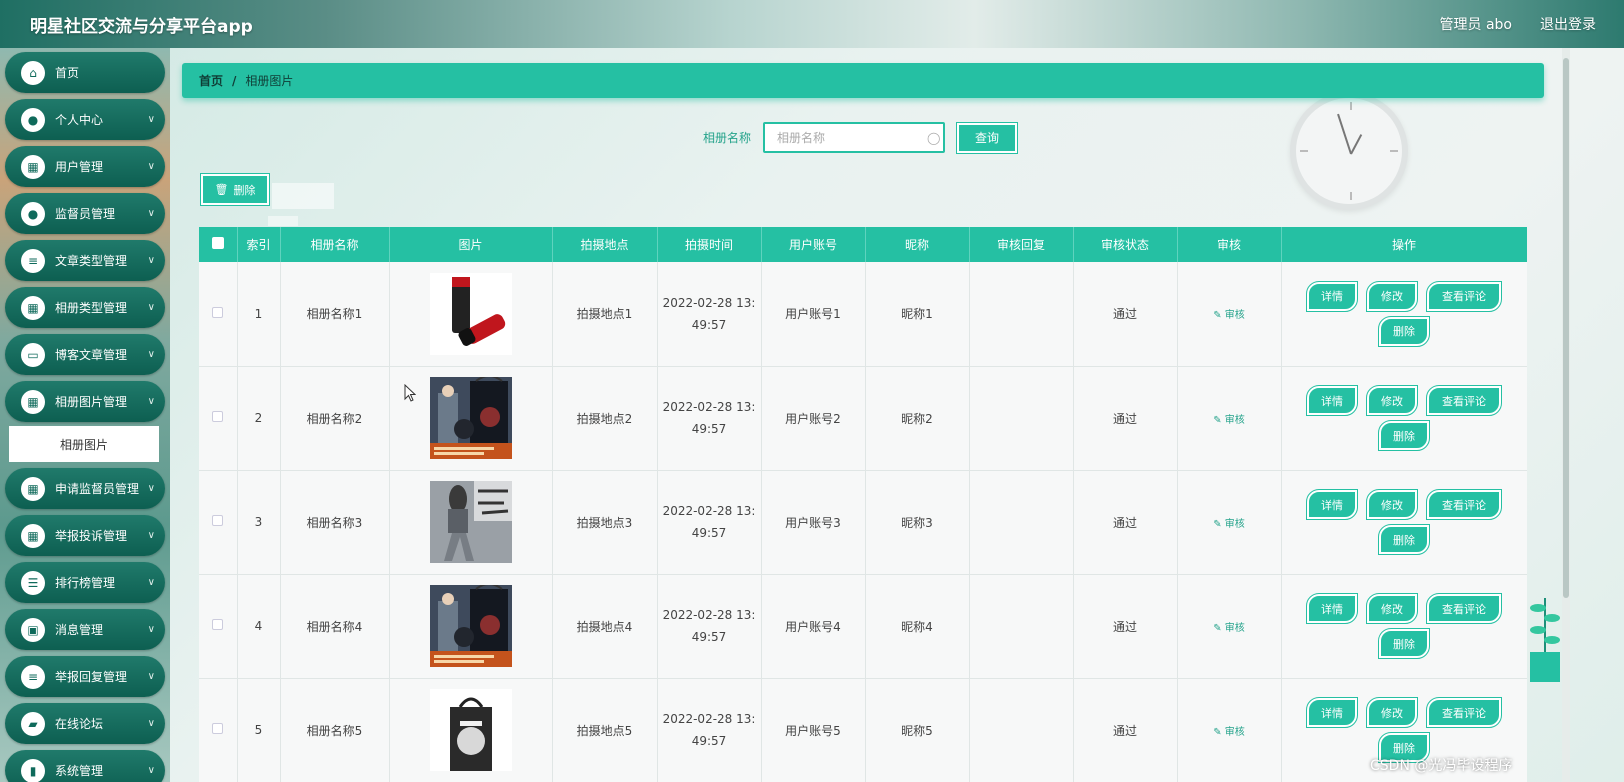 This screenshot has height=782, width=1624. What do you see at coordinates (85, 307) in the screenshot?
I see `sidebar-item-5: ▦ 相册类型管理 ∨` at bounding box center [85, 307].